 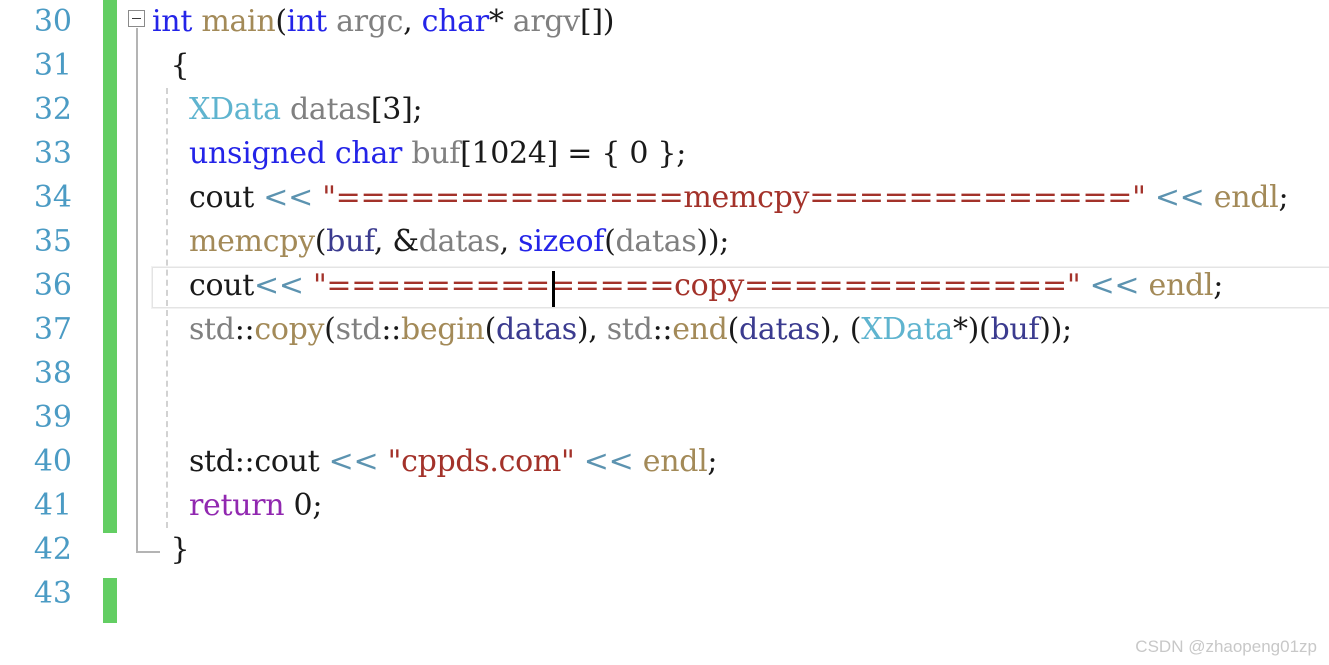 What do you see at coordinates (251, 241) in the screenshot?
I see `code-token: memcpy` at bounding box center [251, 241].